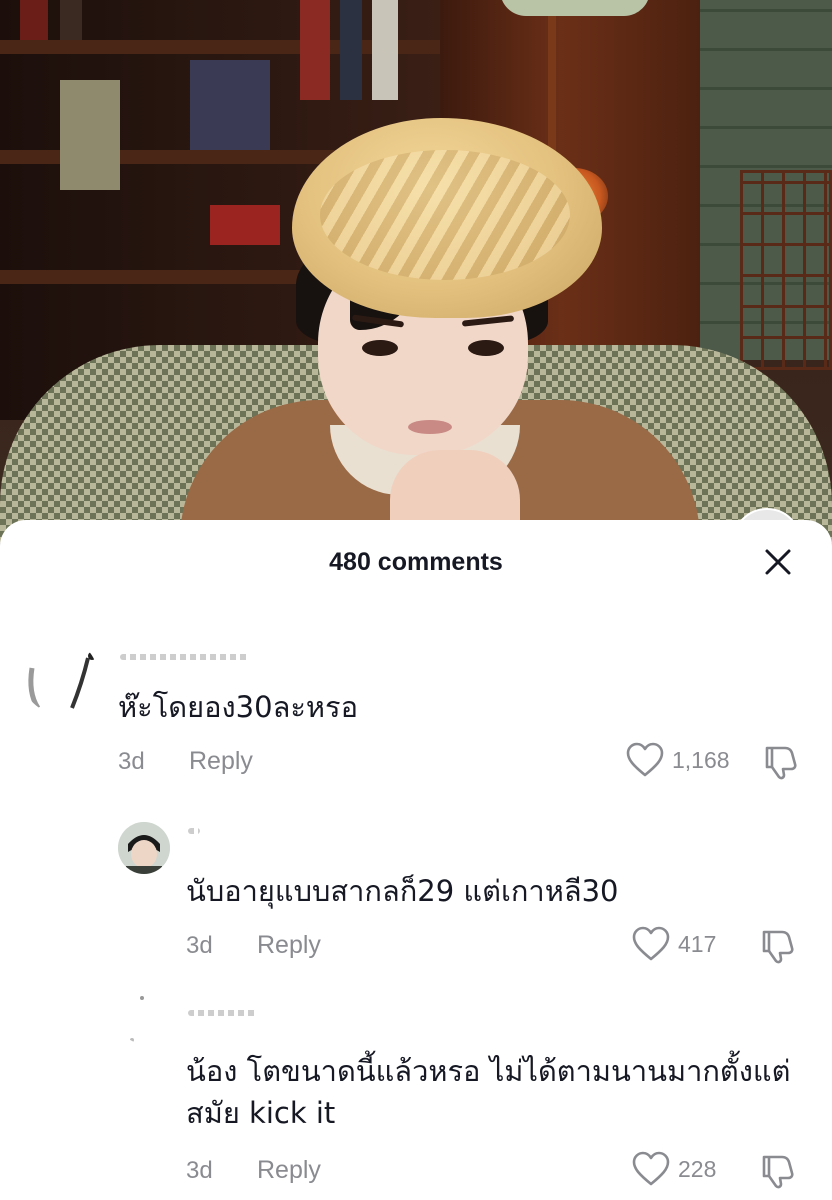 The width and height of the screenshot is (832, 1200). Describe the element at coordinates (430, 427) in the screenshot. I see `lips` at that location.